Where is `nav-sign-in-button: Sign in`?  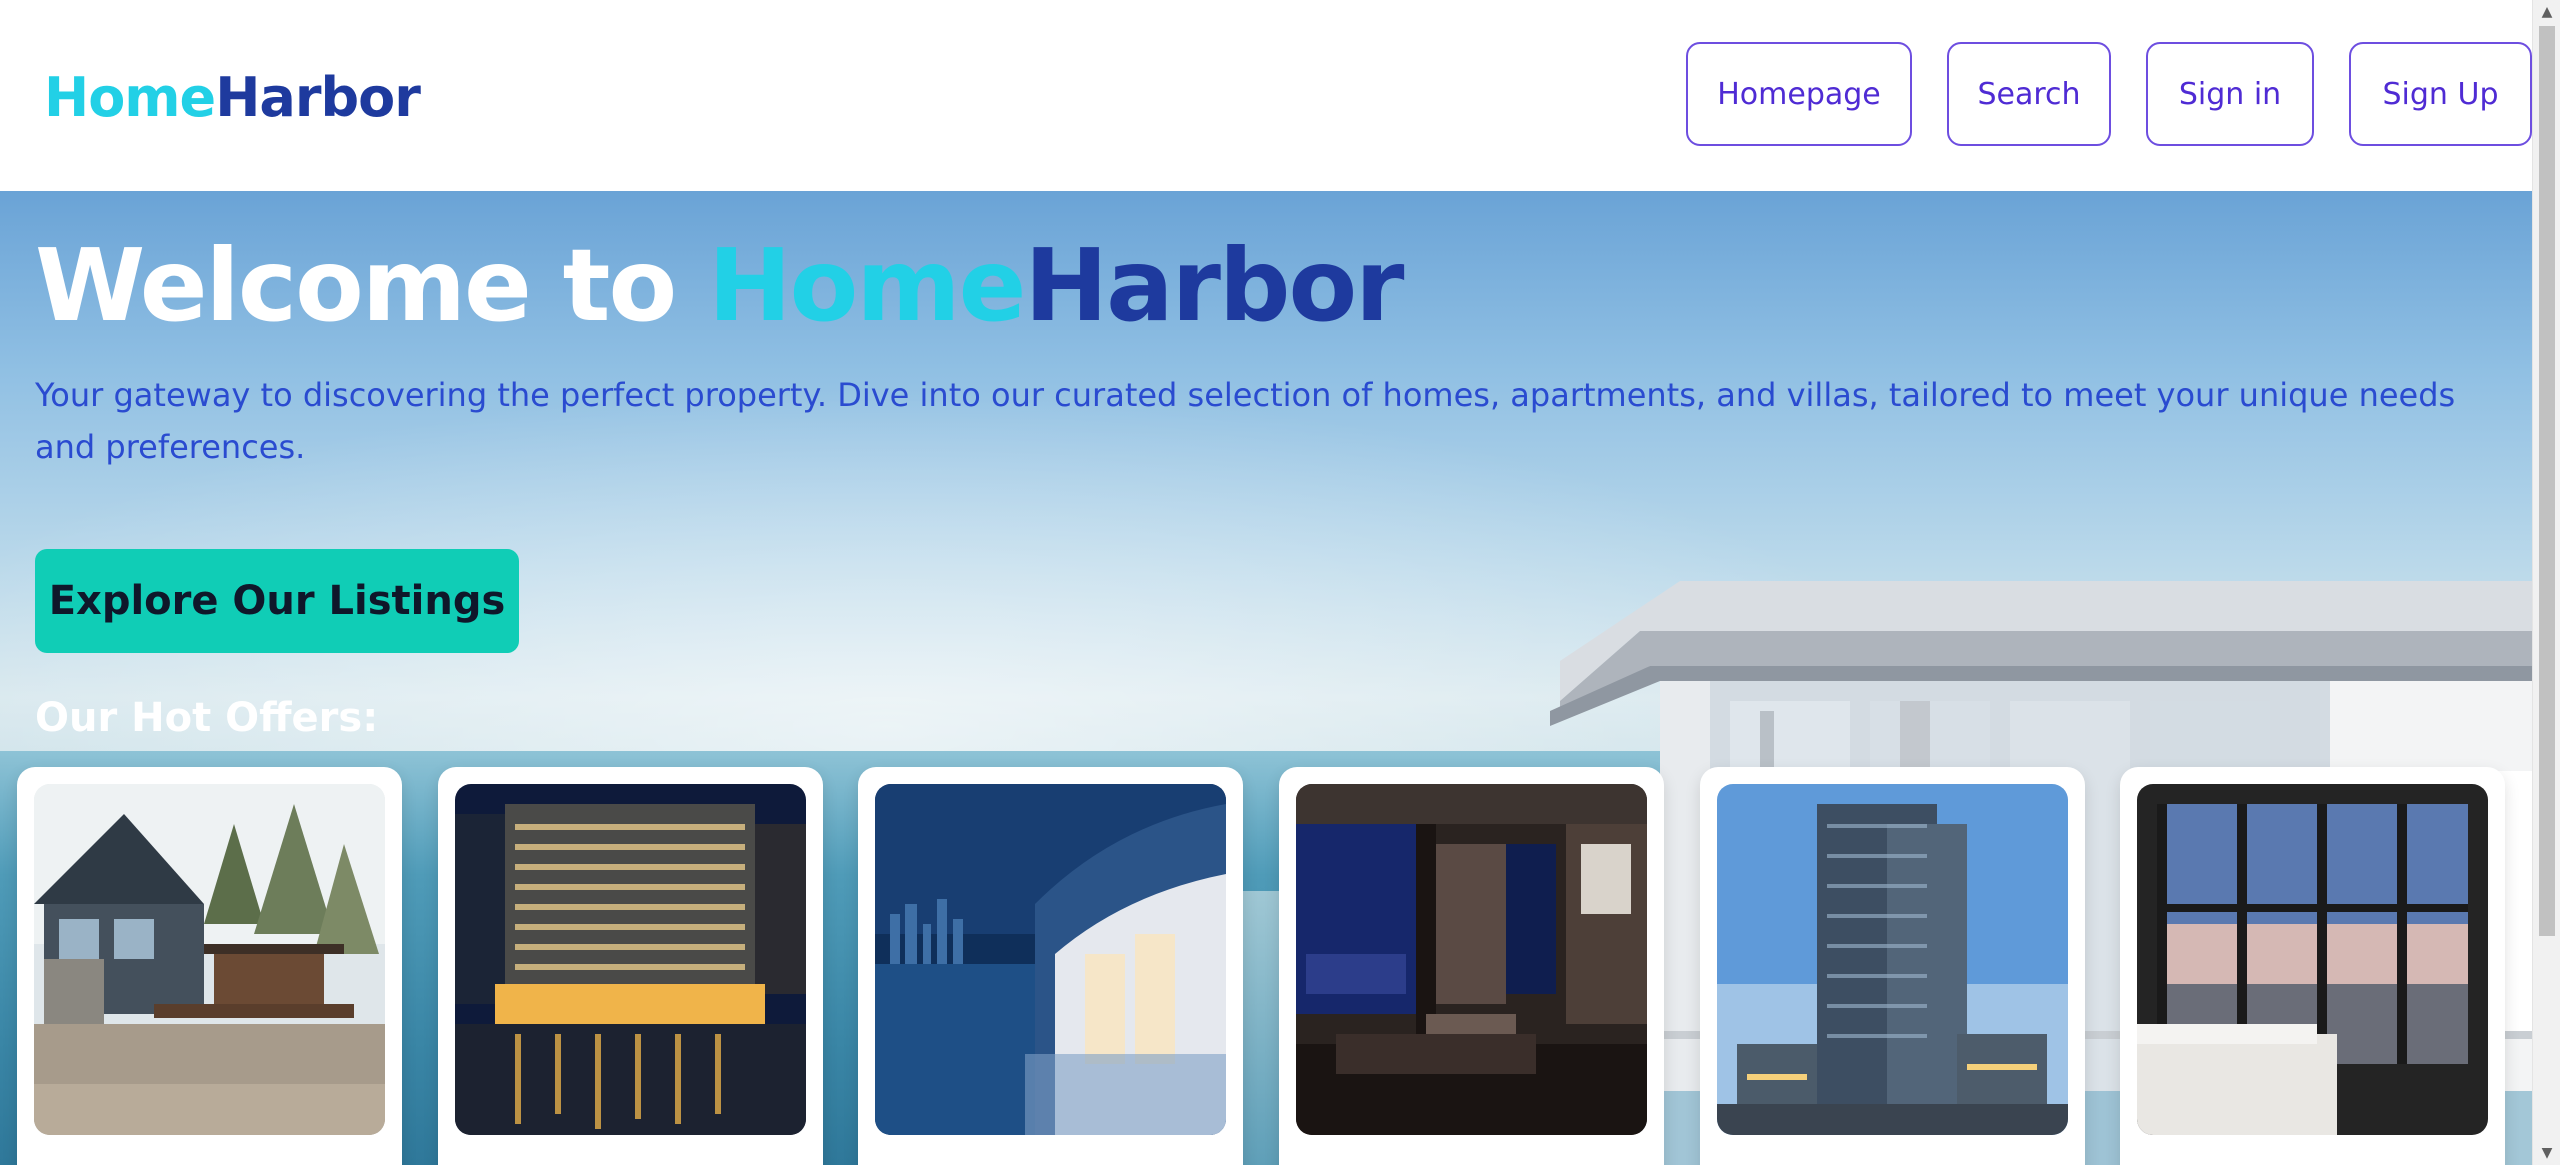 nav-sign-in-button: Sign in is located at coordinates (2230, 94).